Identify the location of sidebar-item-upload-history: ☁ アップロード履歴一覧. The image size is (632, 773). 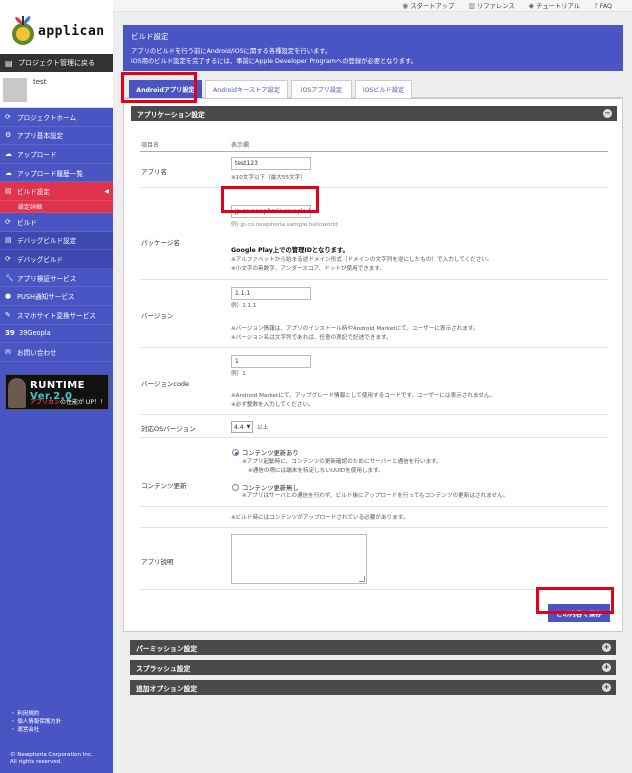
(56, 173).